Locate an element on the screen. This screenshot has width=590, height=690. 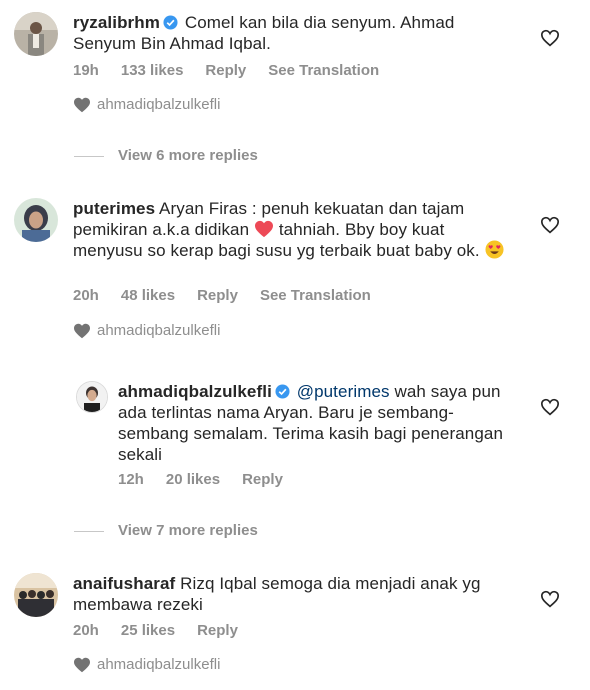
view-more-replies: View 7 more replies is located at coordinates (166, 531).